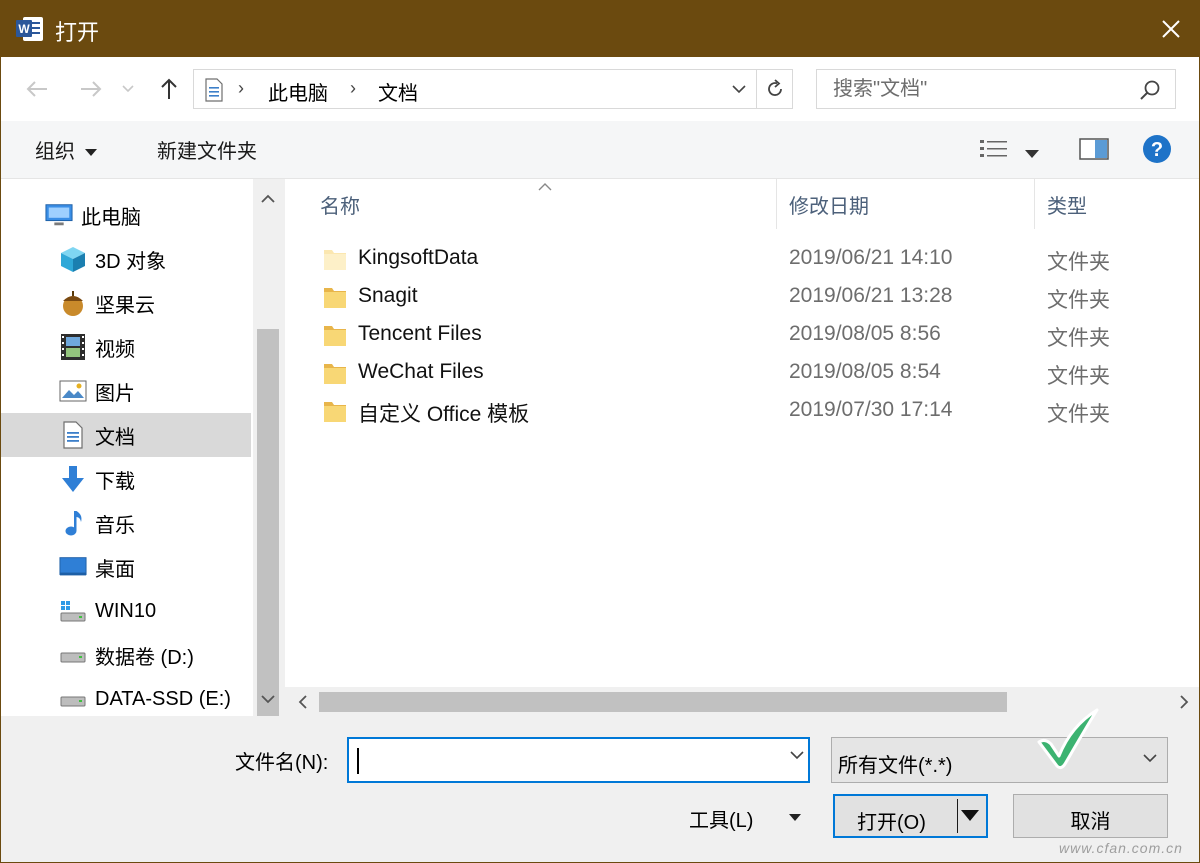 Image resolution: width=1200 pixels, height=863 pixels. Describe the element at coordinates (871, 409) in the screenshot. I see `file-date: 2019/07/30 17:14` at that location.